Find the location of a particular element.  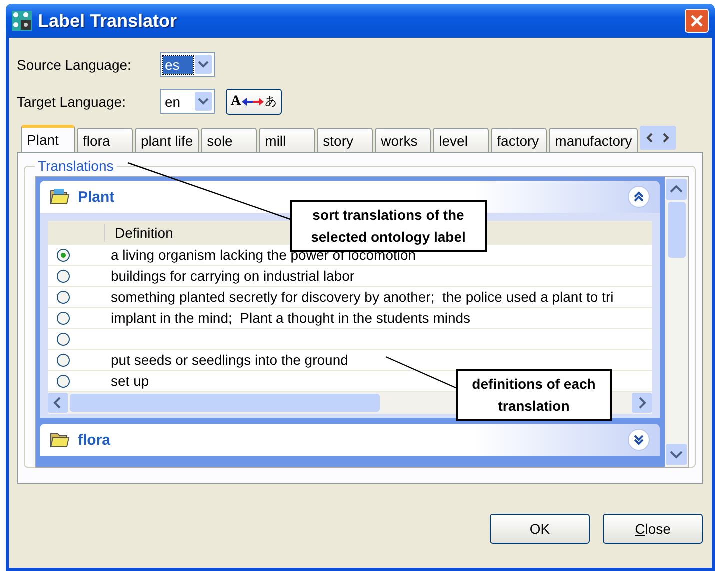

tab: works is located at coordinates (403, 140).